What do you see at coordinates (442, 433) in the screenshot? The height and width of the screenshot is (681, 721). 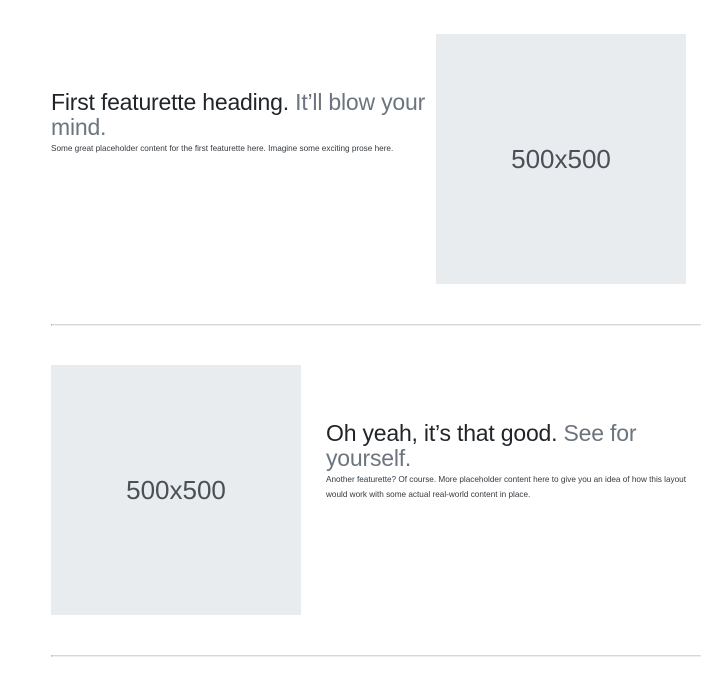 I see `featurette-2-heading-main: Oh yeah, it’s that good.` at bounding box center [442, 433].